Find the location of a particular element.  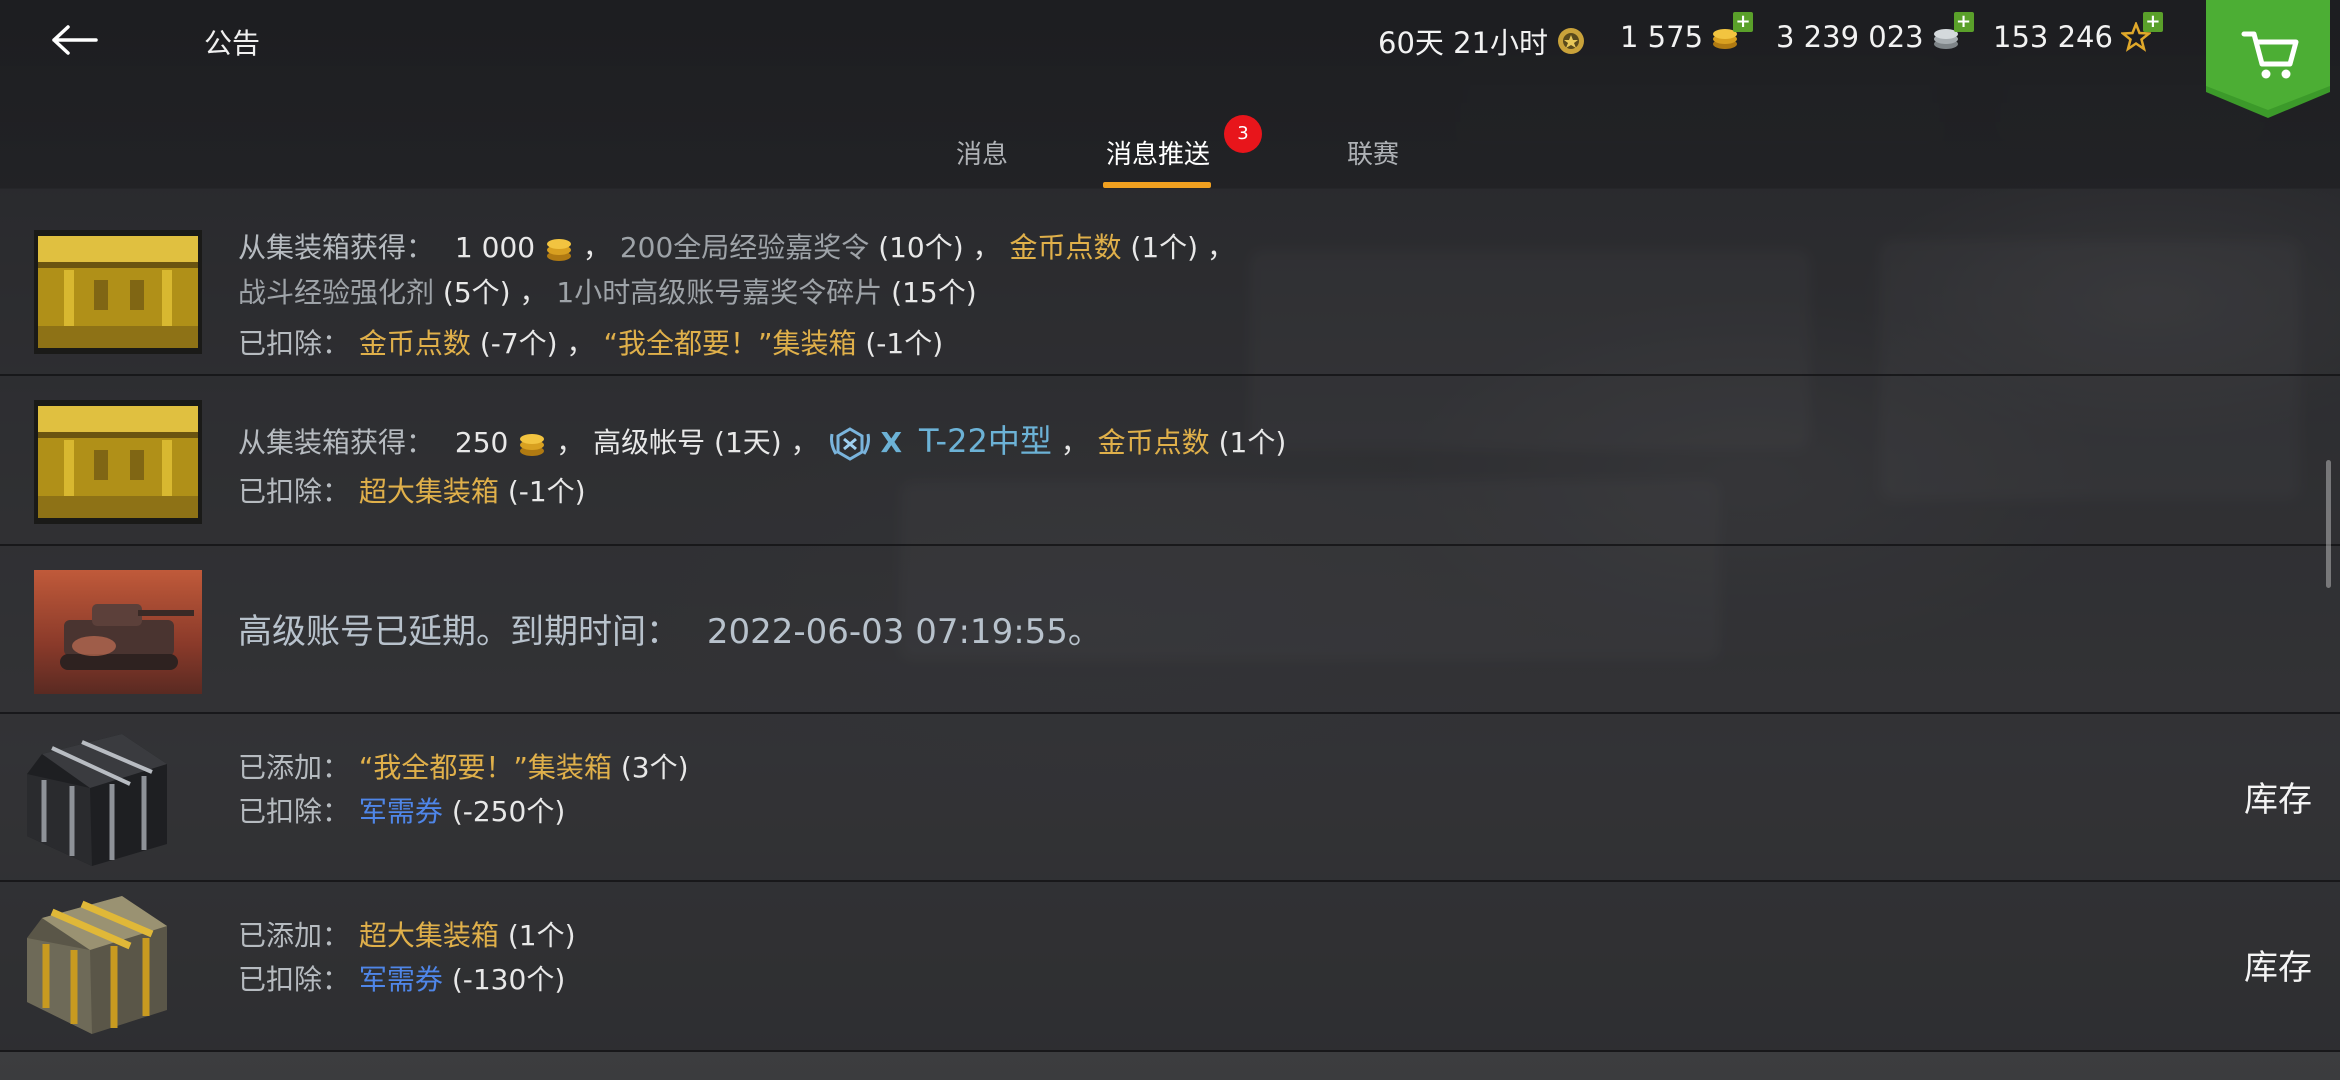

deduction-line: 已扣除： 超大集装箱 (-1个) is located at coordinates (412, 490).